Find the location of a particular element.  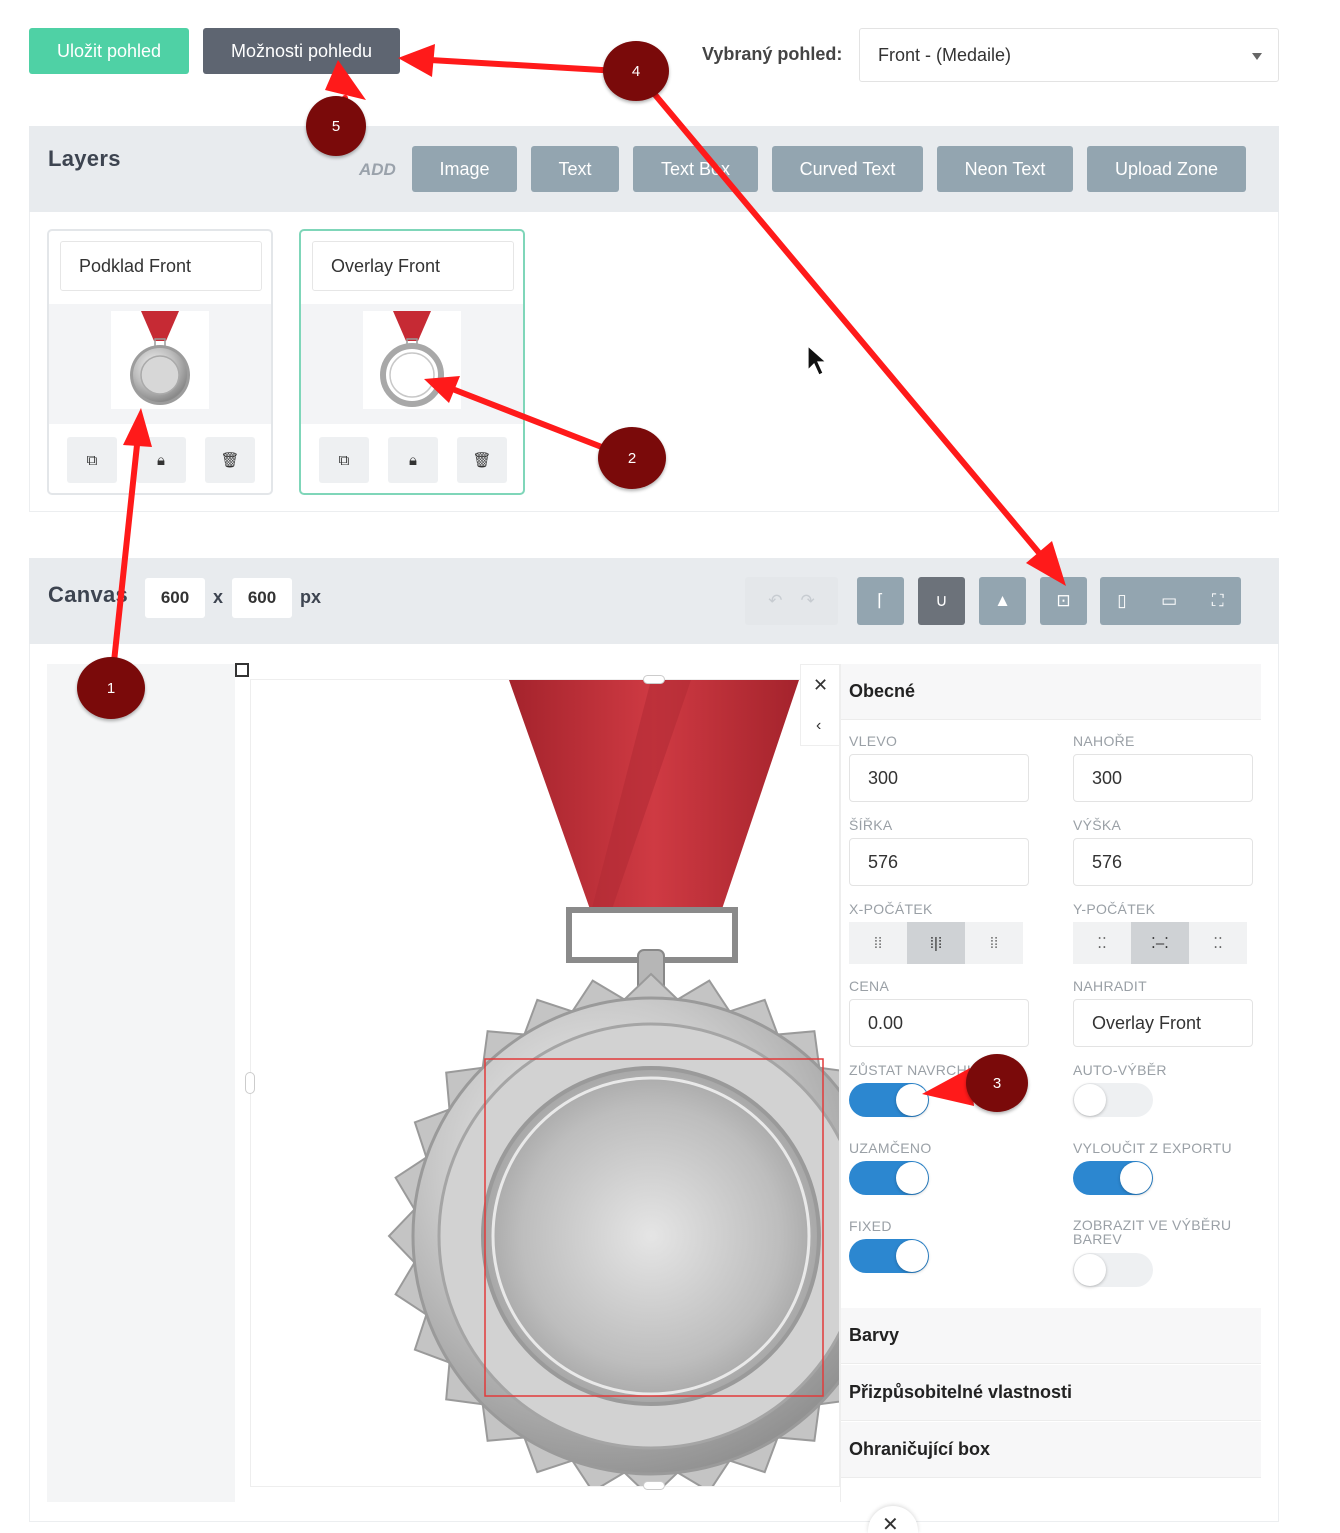

layer-card-overlay-front: Overlay Front ⧉ 🔒︎ 🗑︎ is located at coordinates (412, 362).